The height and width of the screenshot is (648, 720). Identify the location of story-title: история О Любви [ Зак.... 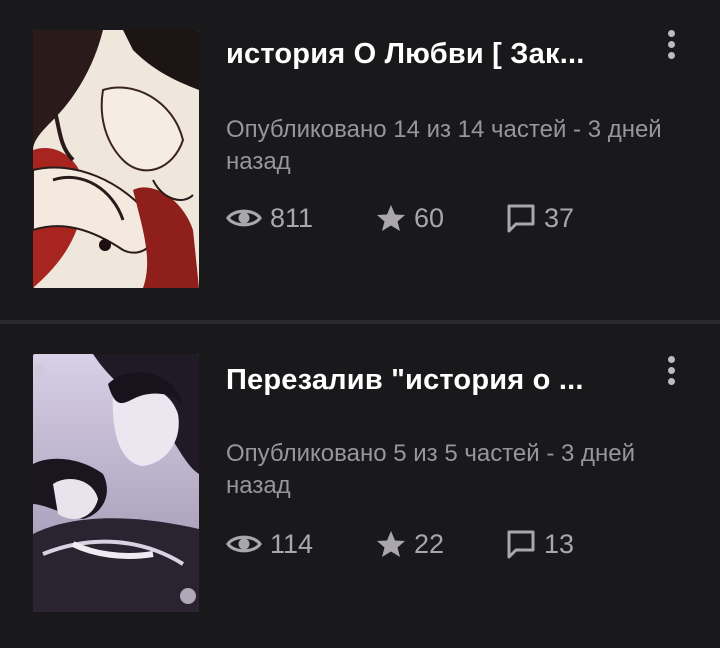
(431, 54).